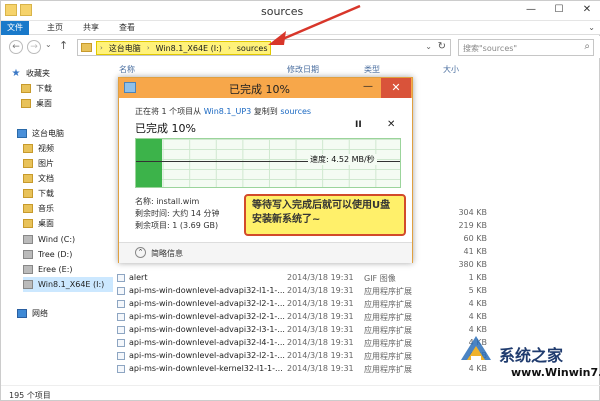  What do you see at coordinates (303, 69) in the screenshot?
I see `column-date: 修改日期` at bounding box center [303, 69].